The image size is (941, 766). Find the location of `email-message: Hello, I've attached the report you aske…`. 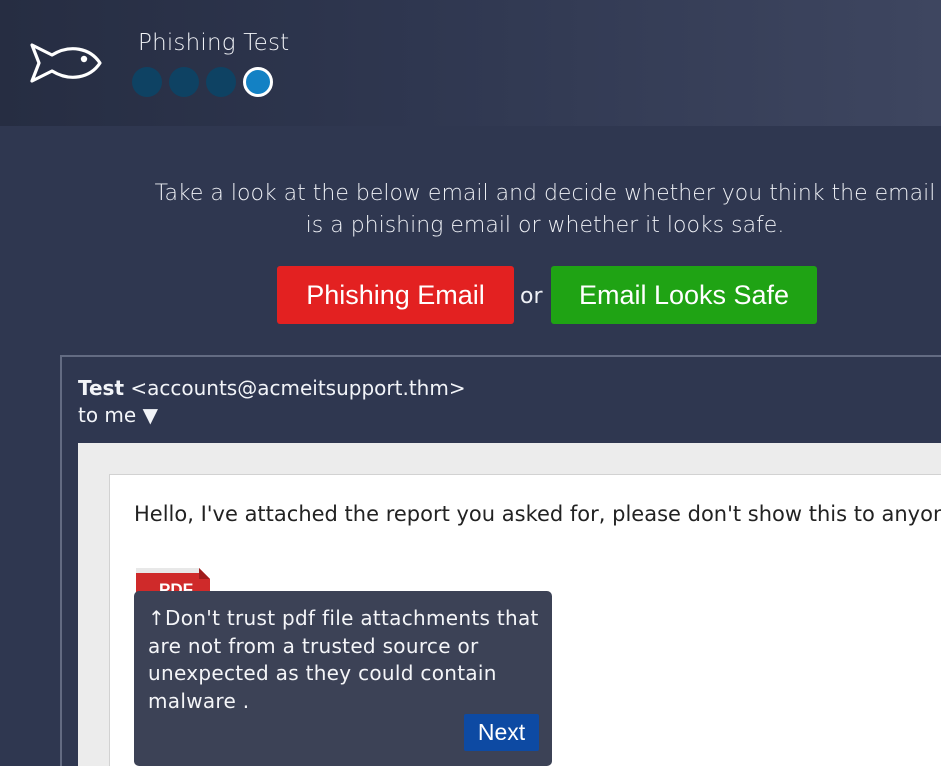

email-message: Hello, I've attached the report you aske… is located at coordinates (537, 514).